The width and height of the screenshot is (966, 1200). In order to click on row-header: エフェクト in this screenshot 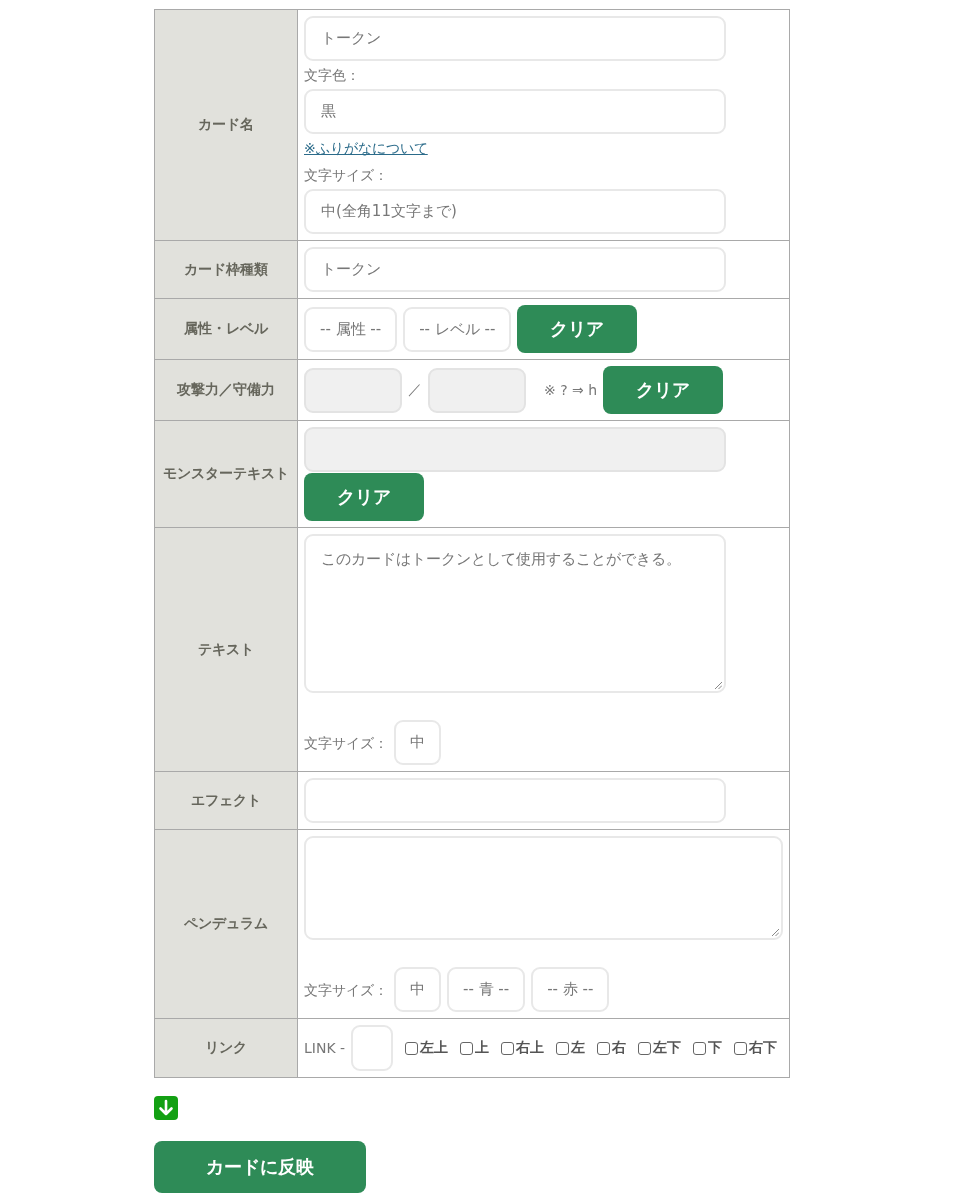, I will do `click(226, 800)`.